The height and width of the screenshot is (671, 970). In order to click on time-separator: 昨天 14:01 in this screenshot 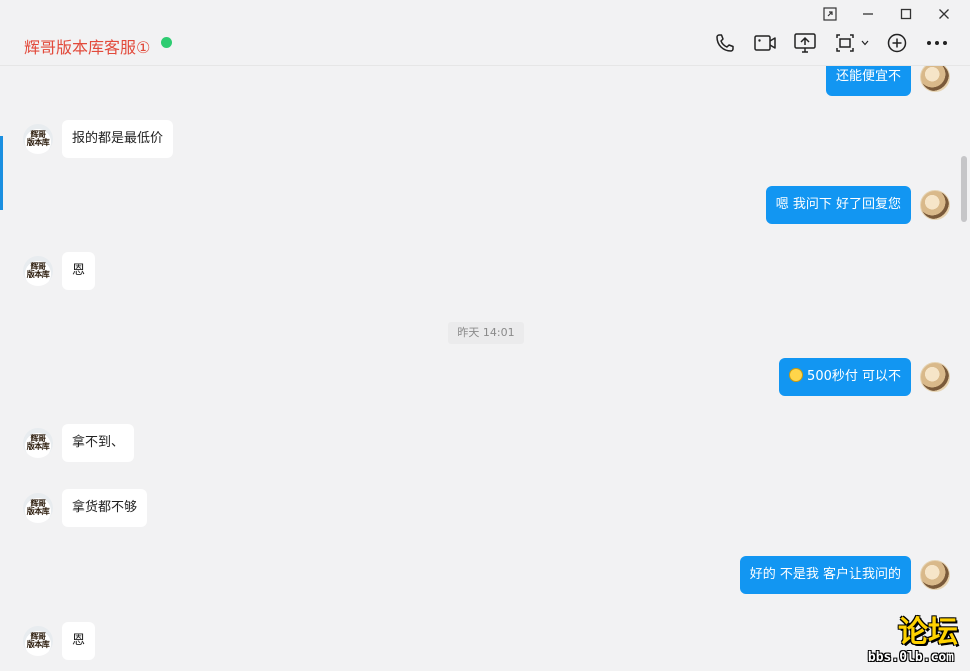, I will do `click(486, 333)`.